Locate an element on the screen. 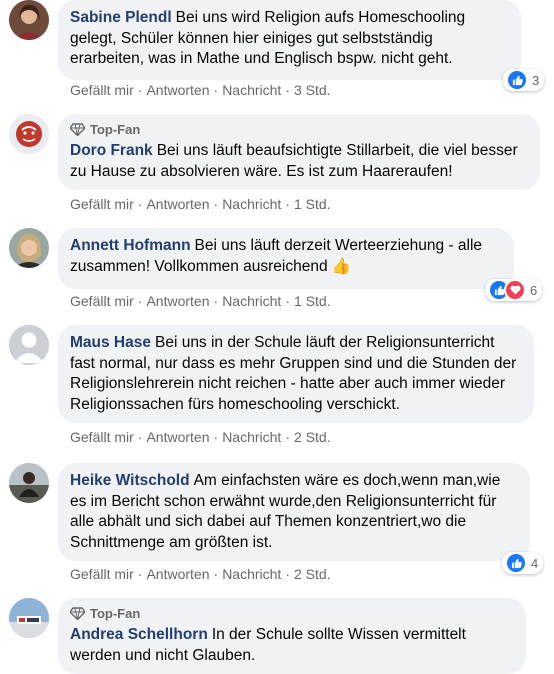 Image resolution: width=554 pixels, height=674 pixels. reaction-summary: 4 is located at coordinates (523, 563).